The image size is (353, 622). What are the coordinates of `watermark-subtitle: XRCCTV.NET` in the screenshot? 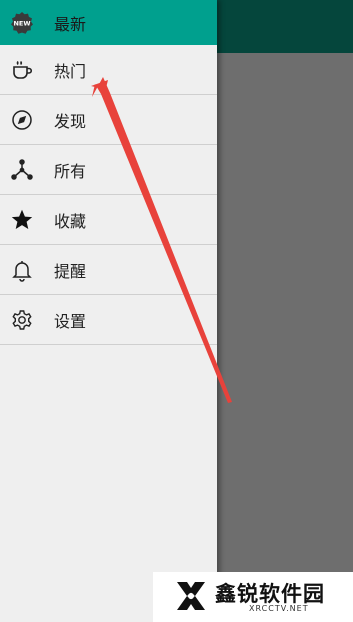 It's located at (279, 608).